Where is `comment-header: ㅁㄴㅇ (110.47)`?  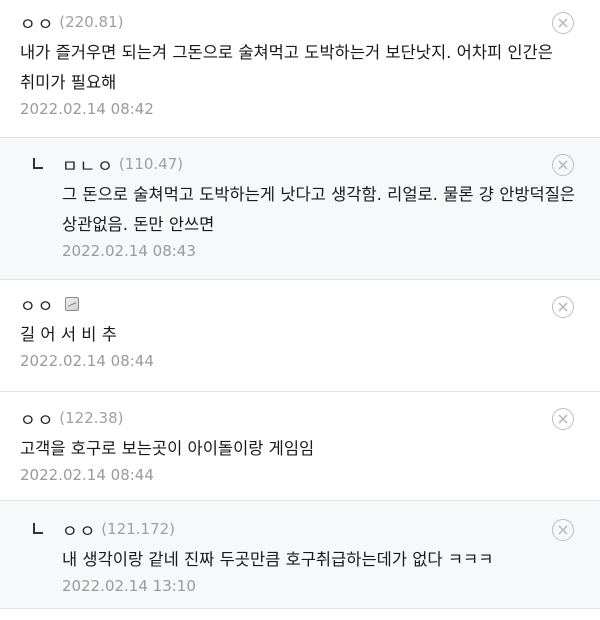
comment-header: ㅁㄴㅇ (110.47) is located at coordinates (331, 164).